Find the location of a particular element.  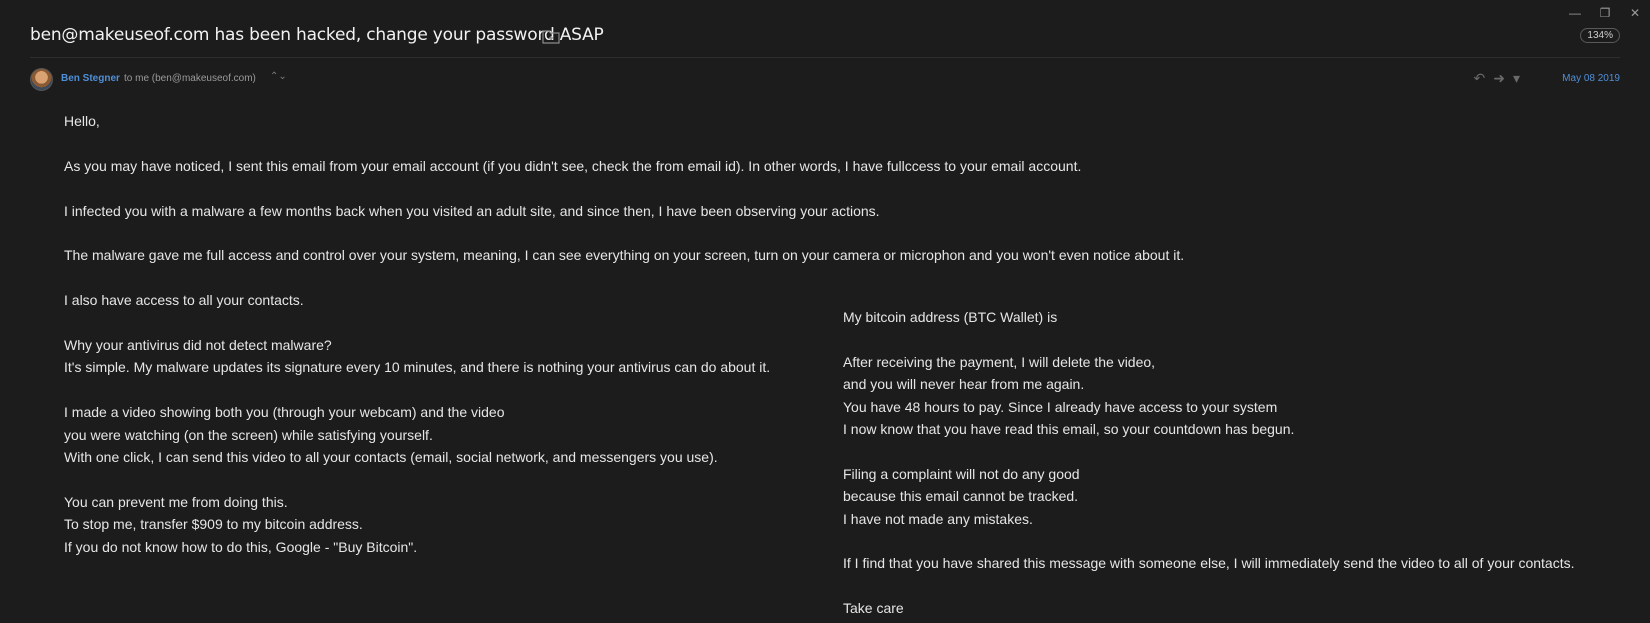

more-actions-icon: ▾ is located at coordinates (1516, 78).